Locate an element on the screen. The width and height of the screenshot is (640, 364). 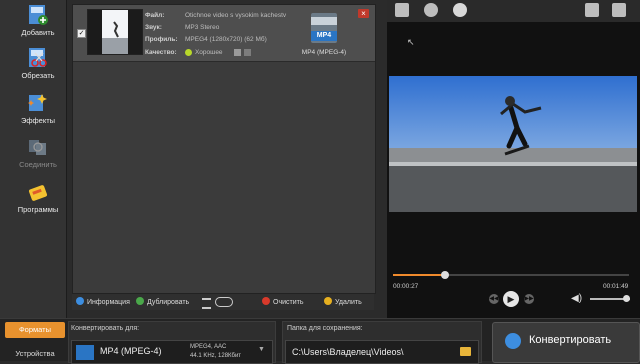
join-button: Соединить is located at coordinates (38, 153).